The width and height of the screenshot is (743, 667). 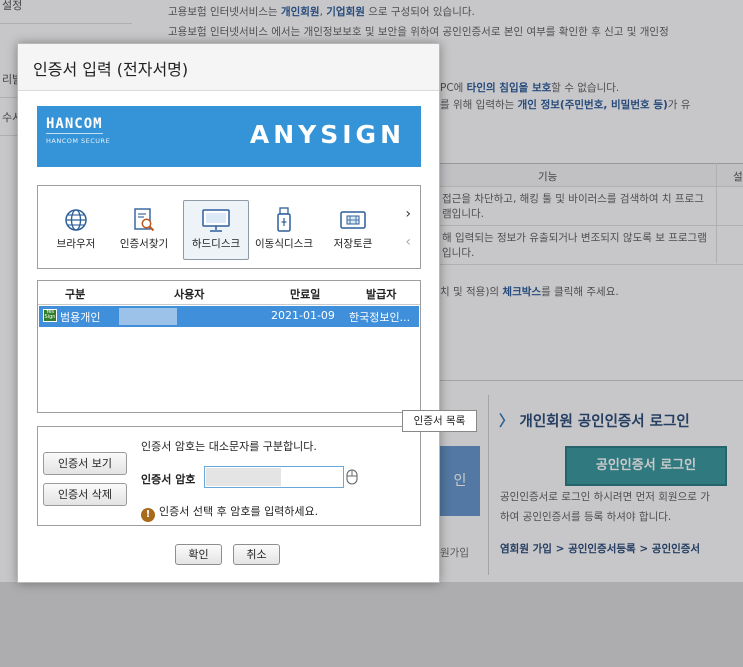 I want to click on view-certificate-button: 인증서 보기, so click(x=85, y=463).